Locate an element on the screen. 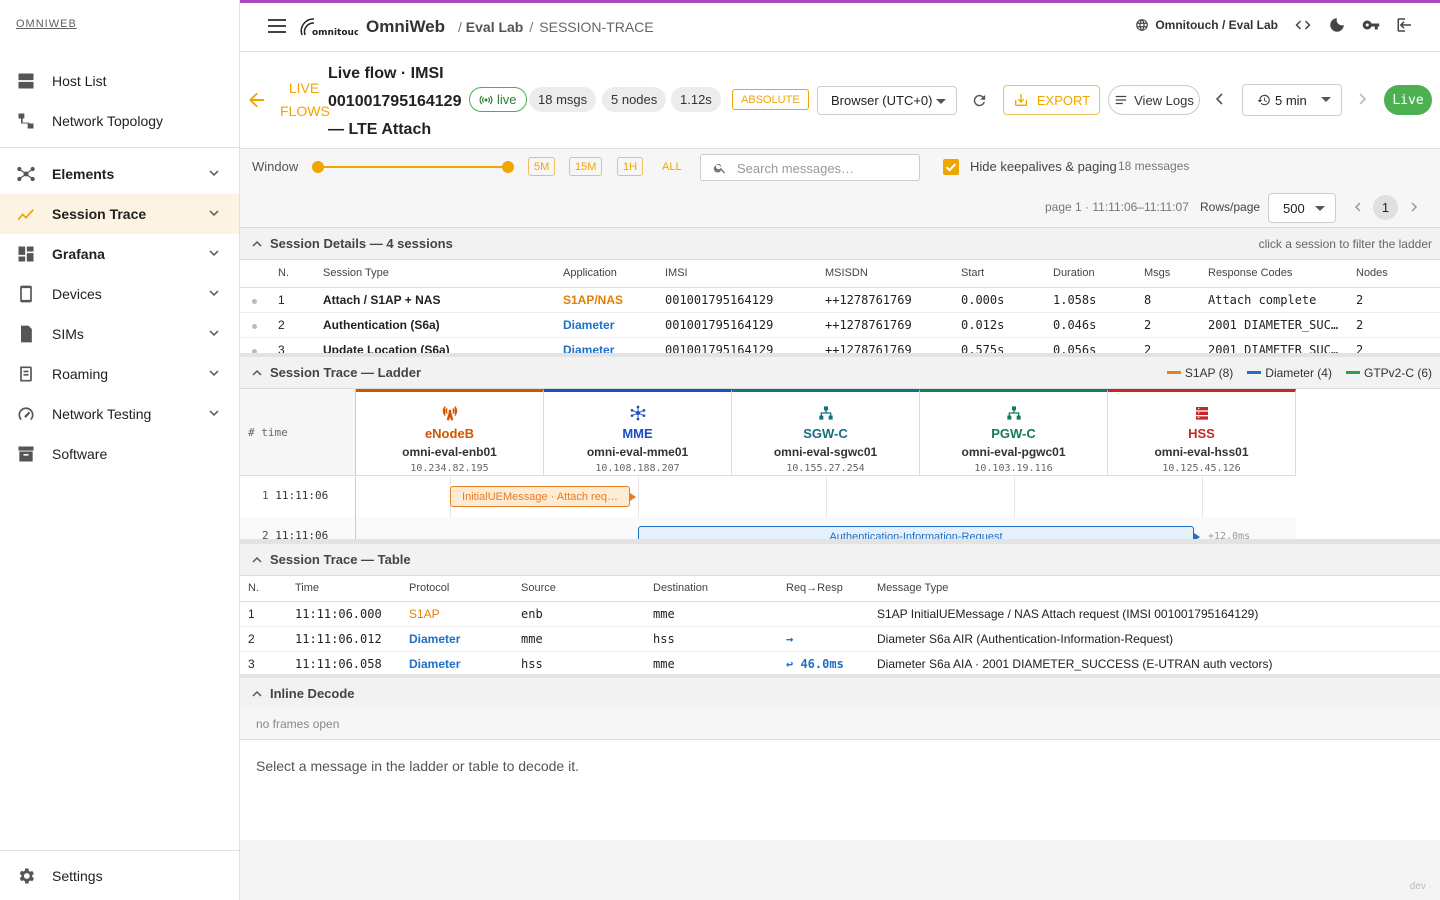 The height and width of the screenshot is (900, 1440). sidebar-item-label: Elements is located at coordinates (83, 174).